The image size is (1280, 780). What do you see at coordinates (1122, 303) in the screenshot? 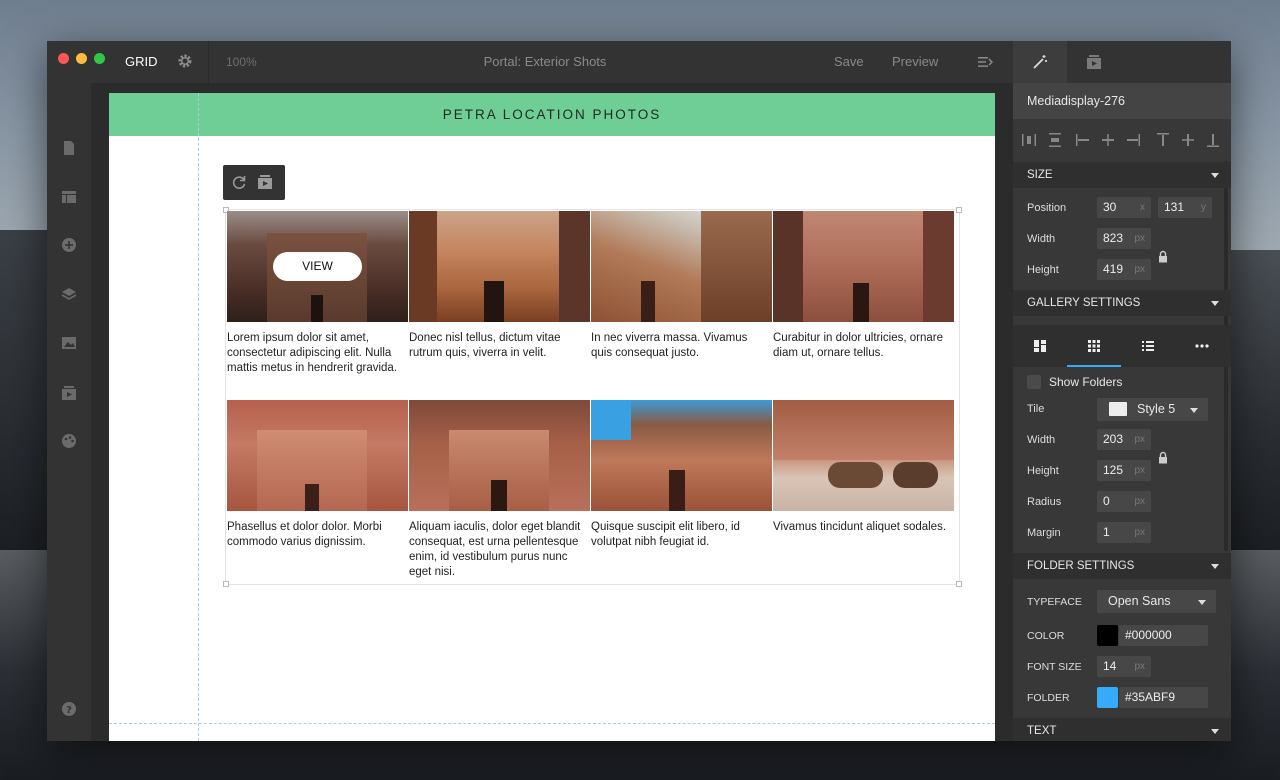
I see `section-gallery-settings: GALLERY SETTINGS` at bounding box center [1122, 303].